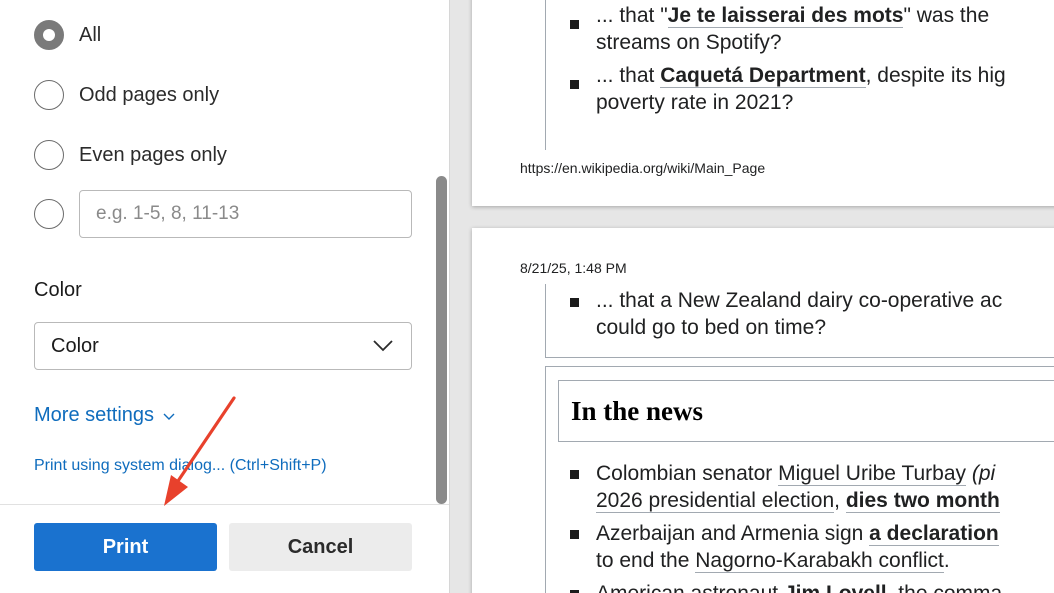  I want to click on pages-option-odd: Odd pages only, so click(126, 95).